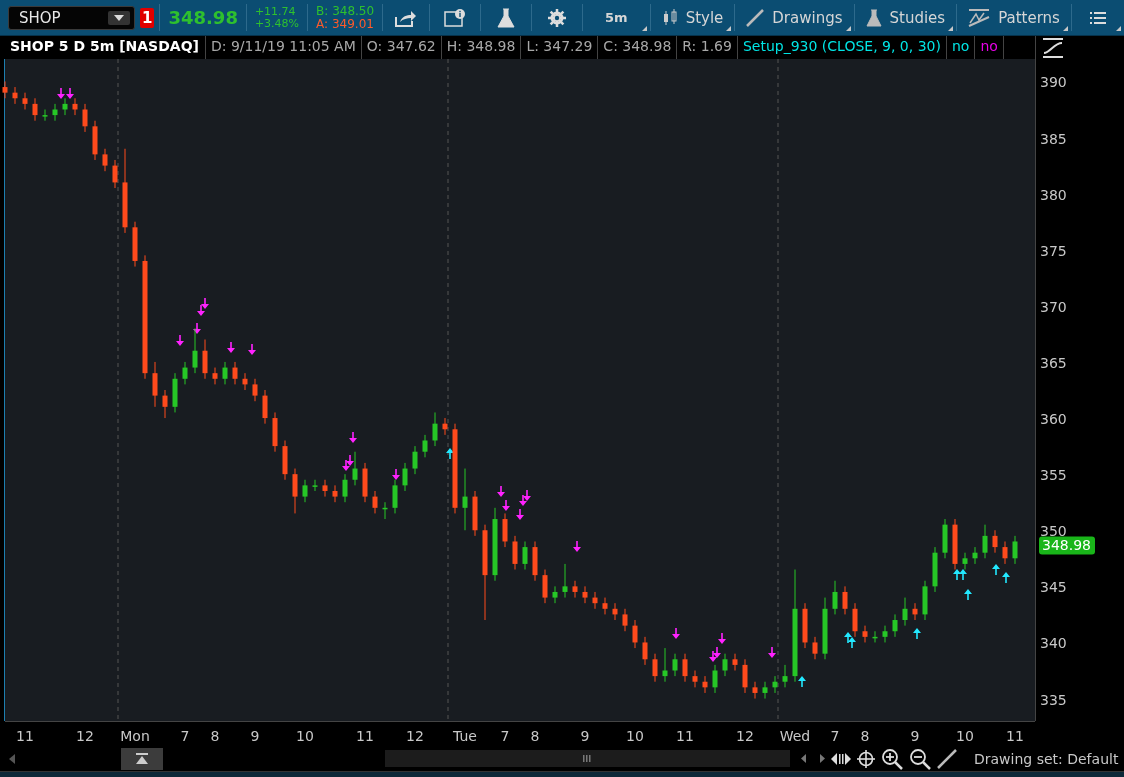 The image size is (1124, 777). What do you see at coordinates (692, 17) in the screenshot?
I see `toolbar-menu-button: Style` at bounding box center [692, 17].